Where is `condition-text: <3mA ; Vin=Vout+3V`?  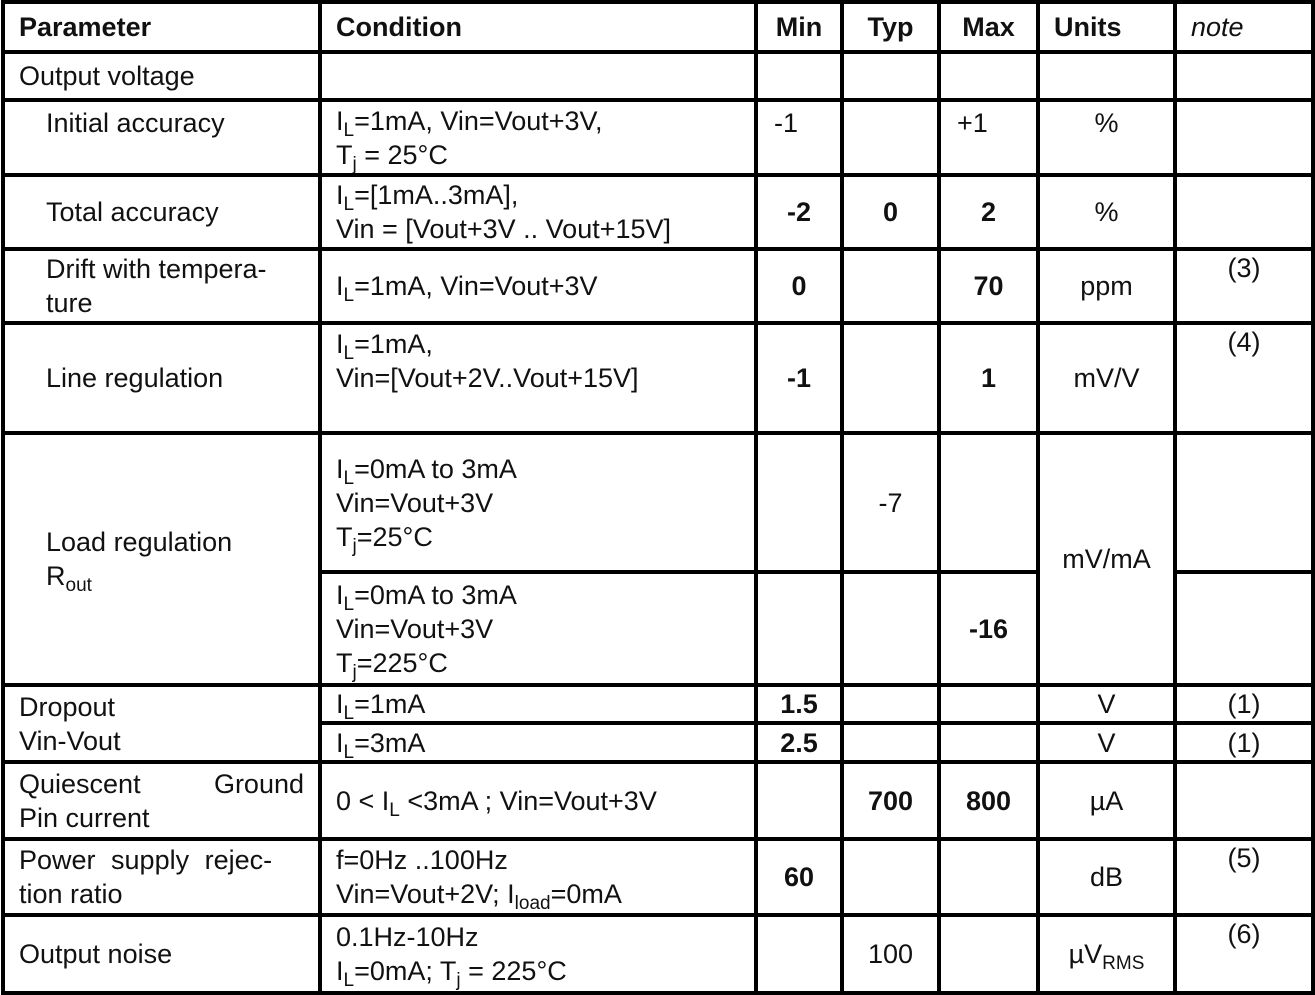 condition-text: <3mA ; Vin=Vout+3V is located at coordinates (528, 800).